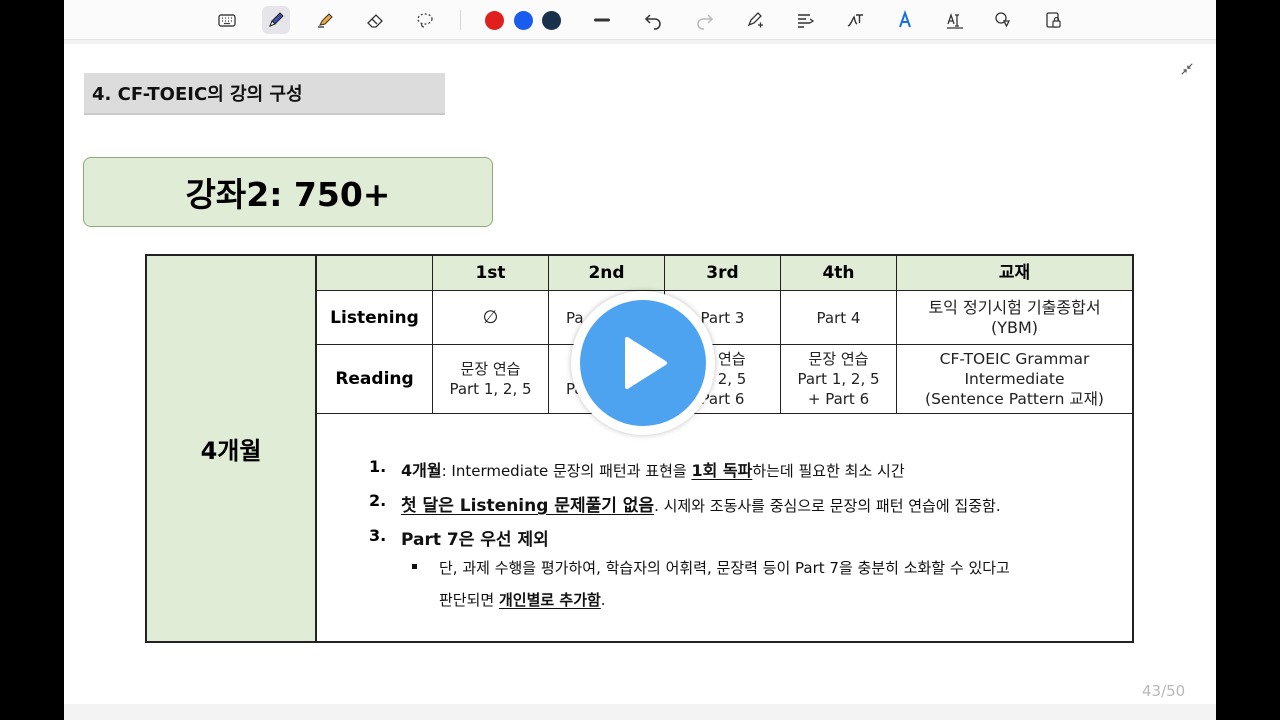 The width and height of the screenshot is (1280, 720). What do you see at coordinates (805, 20) in the screenshot?
I see `line-spacing-icon` at bounding box center [805, 20].